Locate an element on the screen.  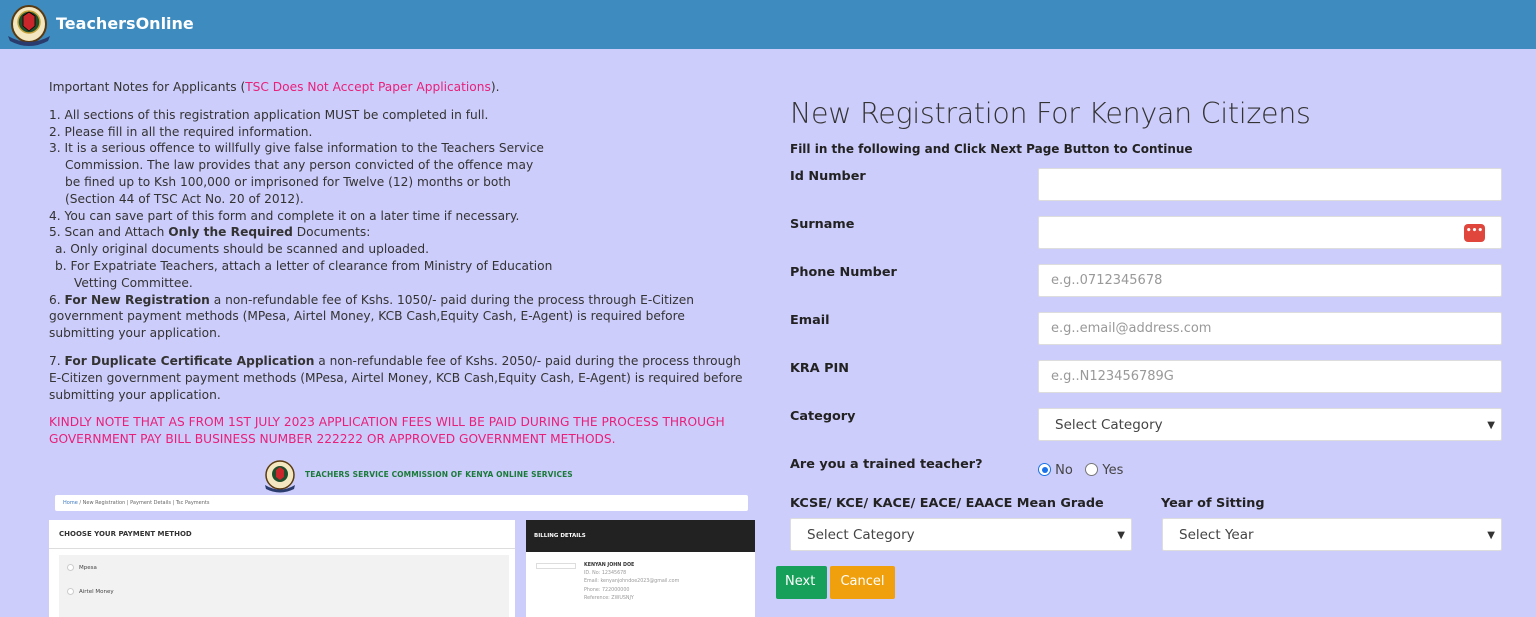
notes-intro-text: Important Notes for Applicants ( is located at coordinates (147, 87).